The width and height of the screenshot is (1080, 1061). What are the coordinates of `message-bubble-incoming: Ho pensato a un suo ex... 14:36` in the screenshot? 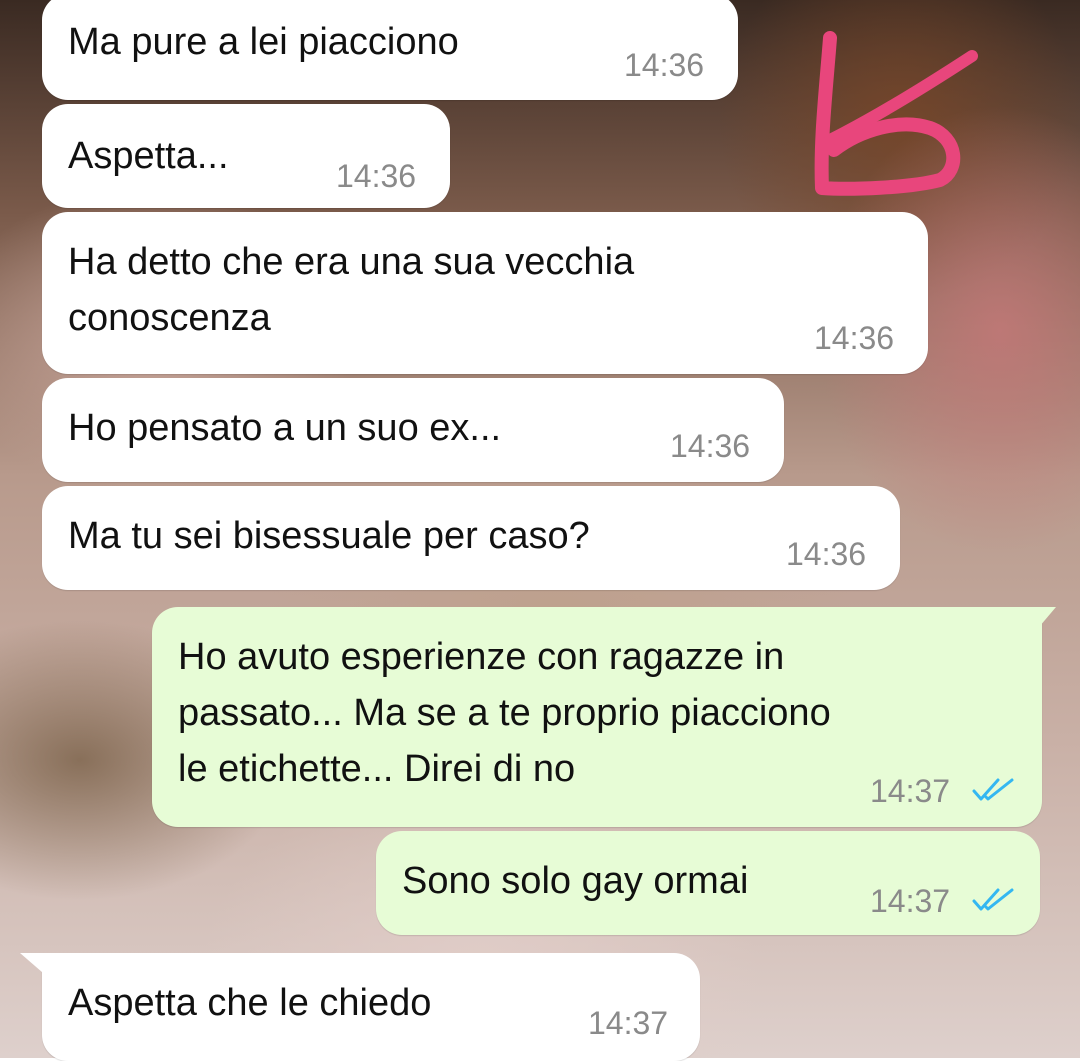 It's located at (413, 430).